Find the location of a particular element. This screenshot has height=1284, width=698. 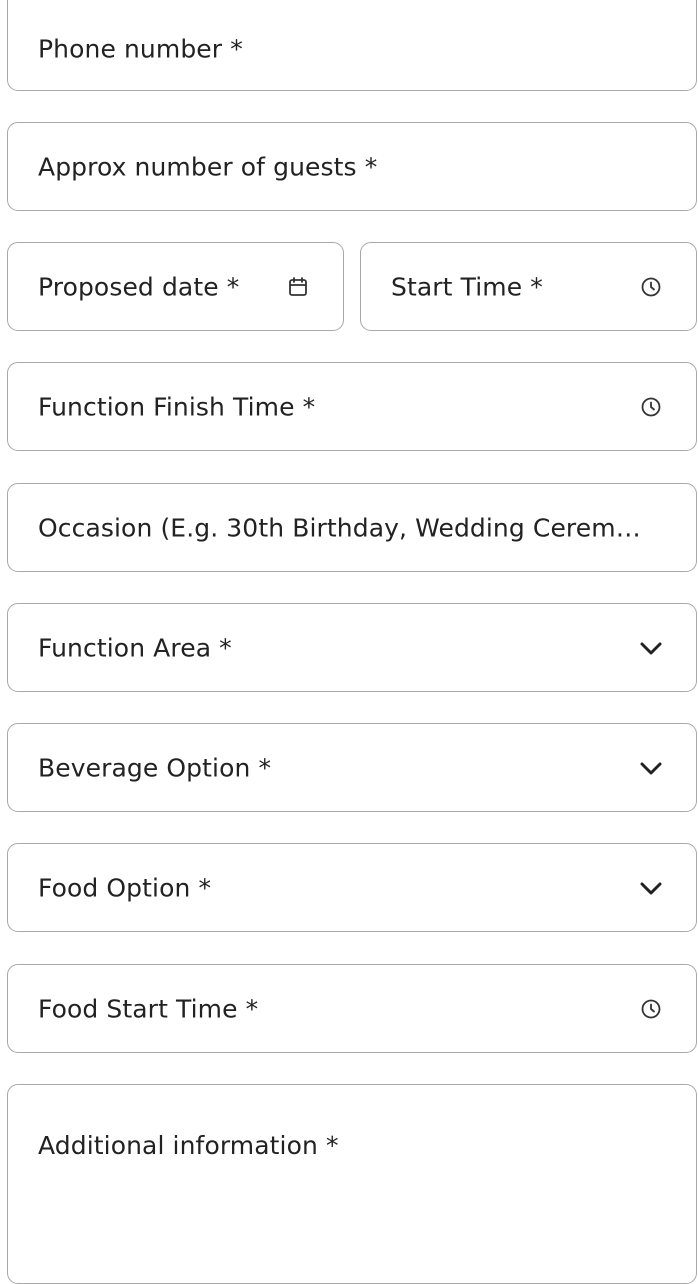

phone-number-field: Phone number * is located at coordinates (352, 45).